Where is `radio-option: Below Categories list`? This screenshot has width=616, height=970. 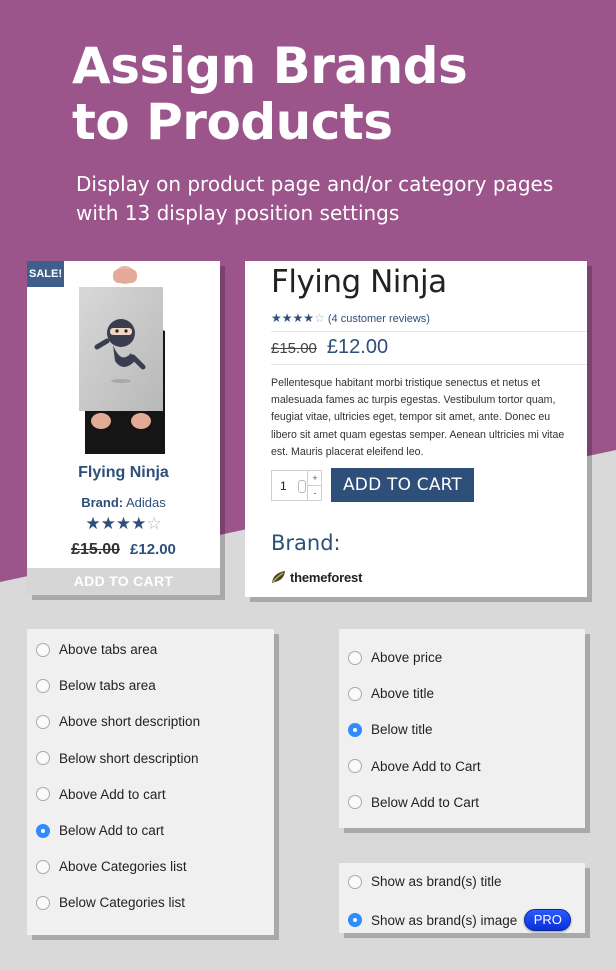 radio-option: Below Categories list is located at coordinates (110, 902).